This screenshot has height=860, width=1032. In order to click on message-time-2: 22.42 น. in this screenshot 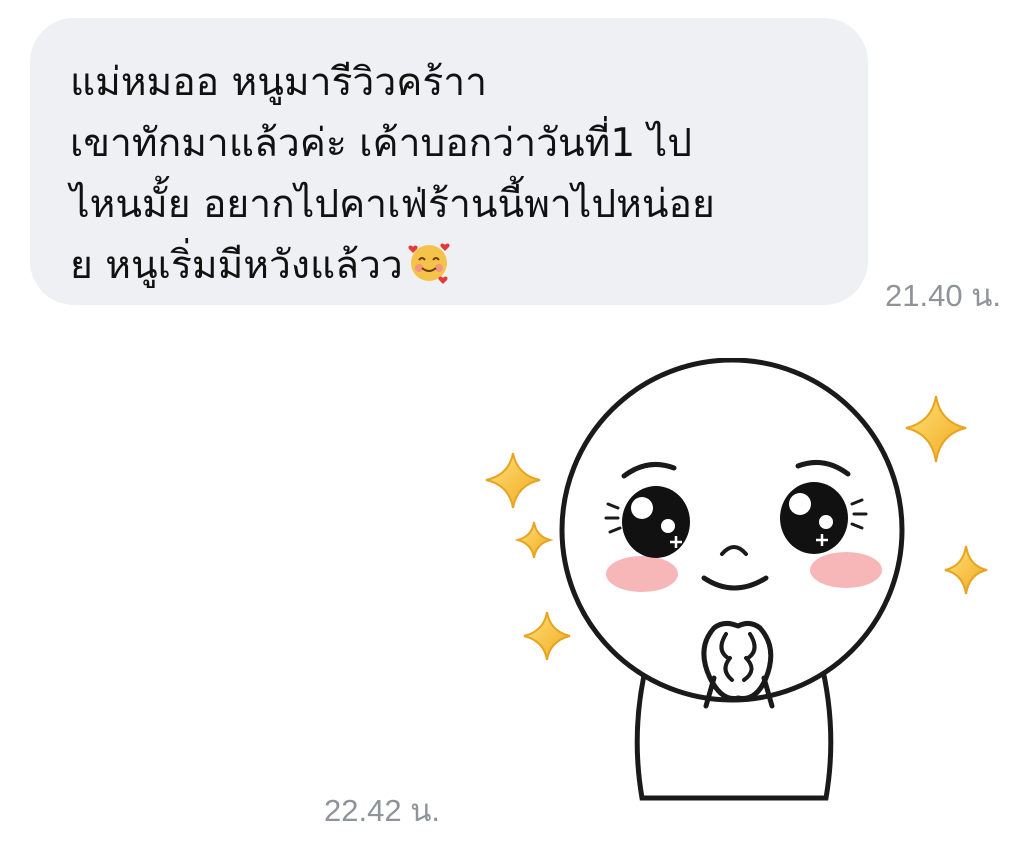, I will do `click(382, 810)`.